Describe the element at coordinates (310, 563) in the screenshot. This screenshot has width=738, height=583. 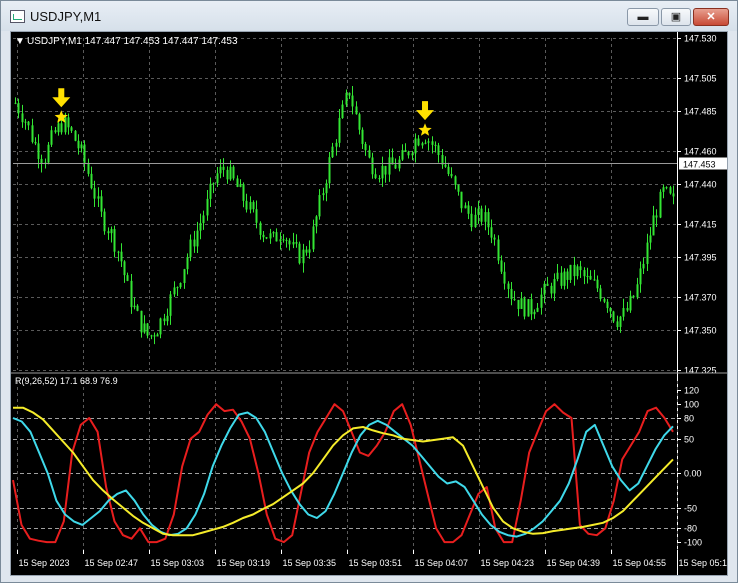
I see `time-label: 15 Sep 03:35` at that location.